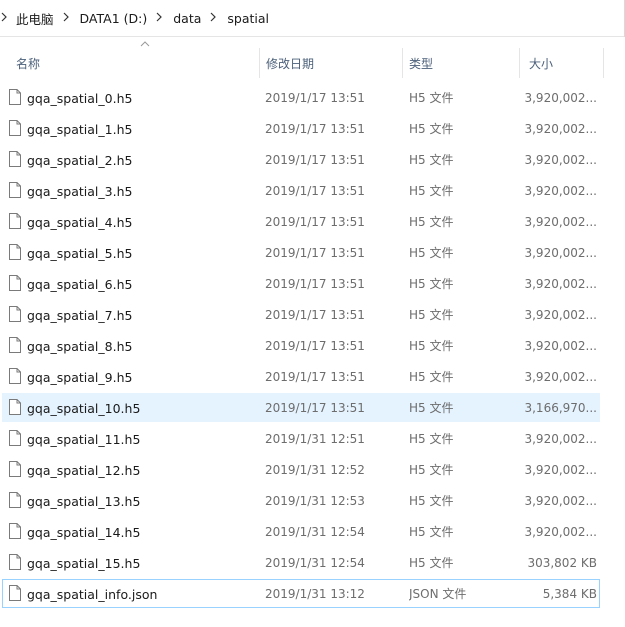 The height and width of the screenshot is (627, 625). Describe the element at coordinates (461, 63) in the screenshot. I see `column-header-type: 类型` at that location.